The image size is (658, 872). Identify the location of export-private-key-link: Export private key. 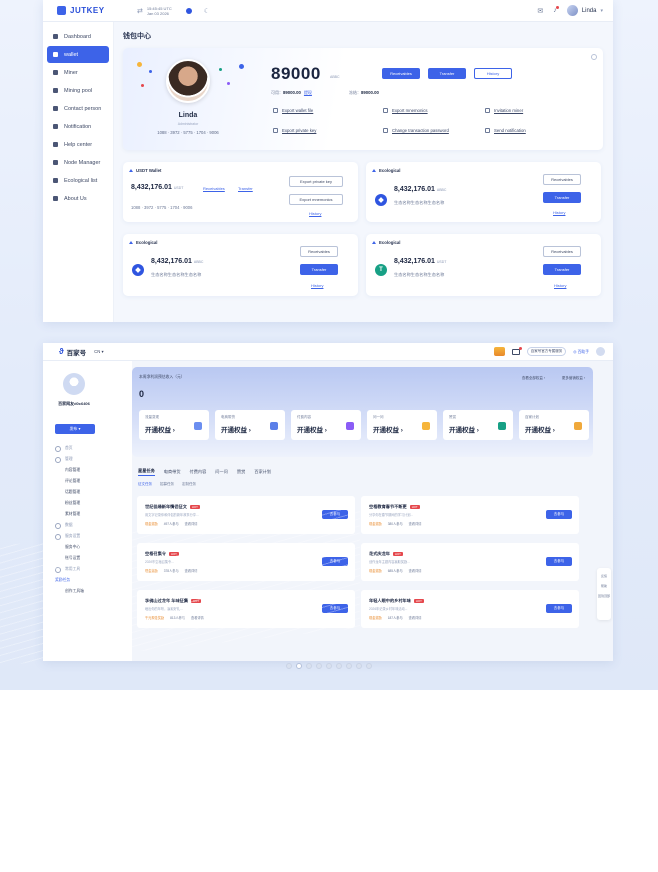
(294, 130).